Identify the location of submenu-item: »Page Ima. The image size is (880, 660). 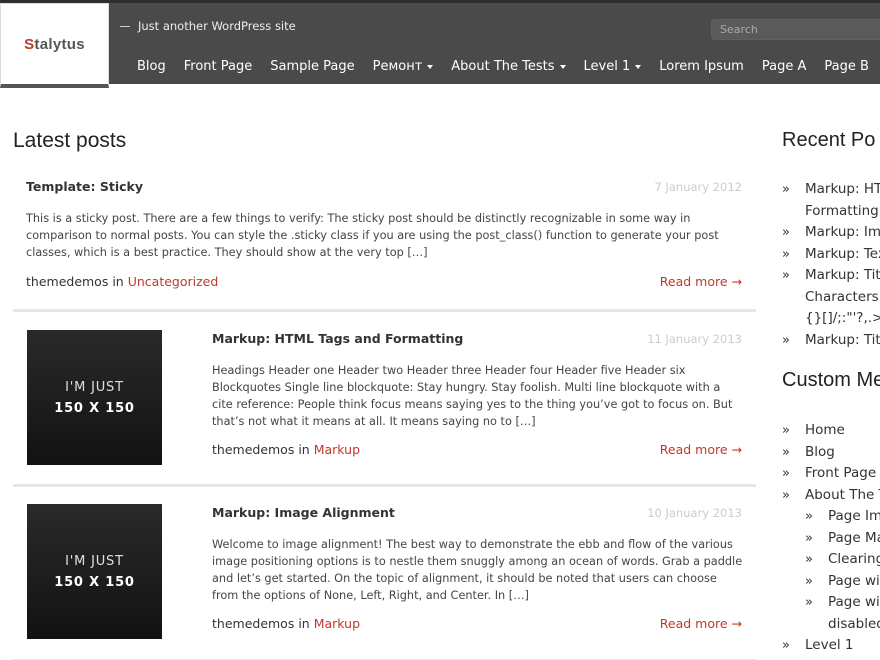
(831, 517).